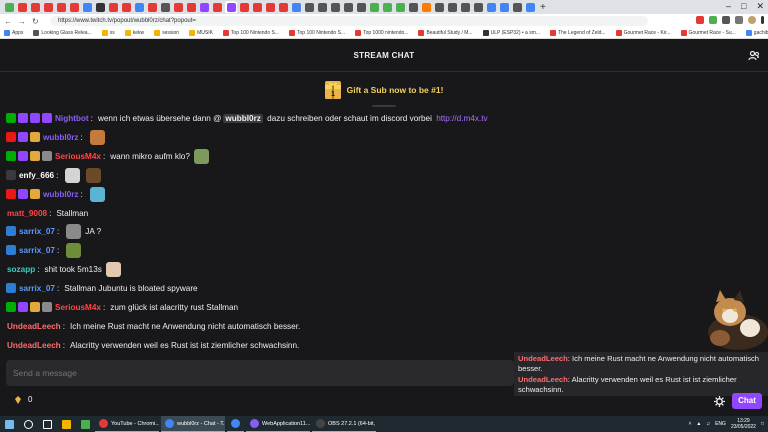  Describe the element at coordinates (235, 424) in the screenshot. I see `taskbar-app` at that location.